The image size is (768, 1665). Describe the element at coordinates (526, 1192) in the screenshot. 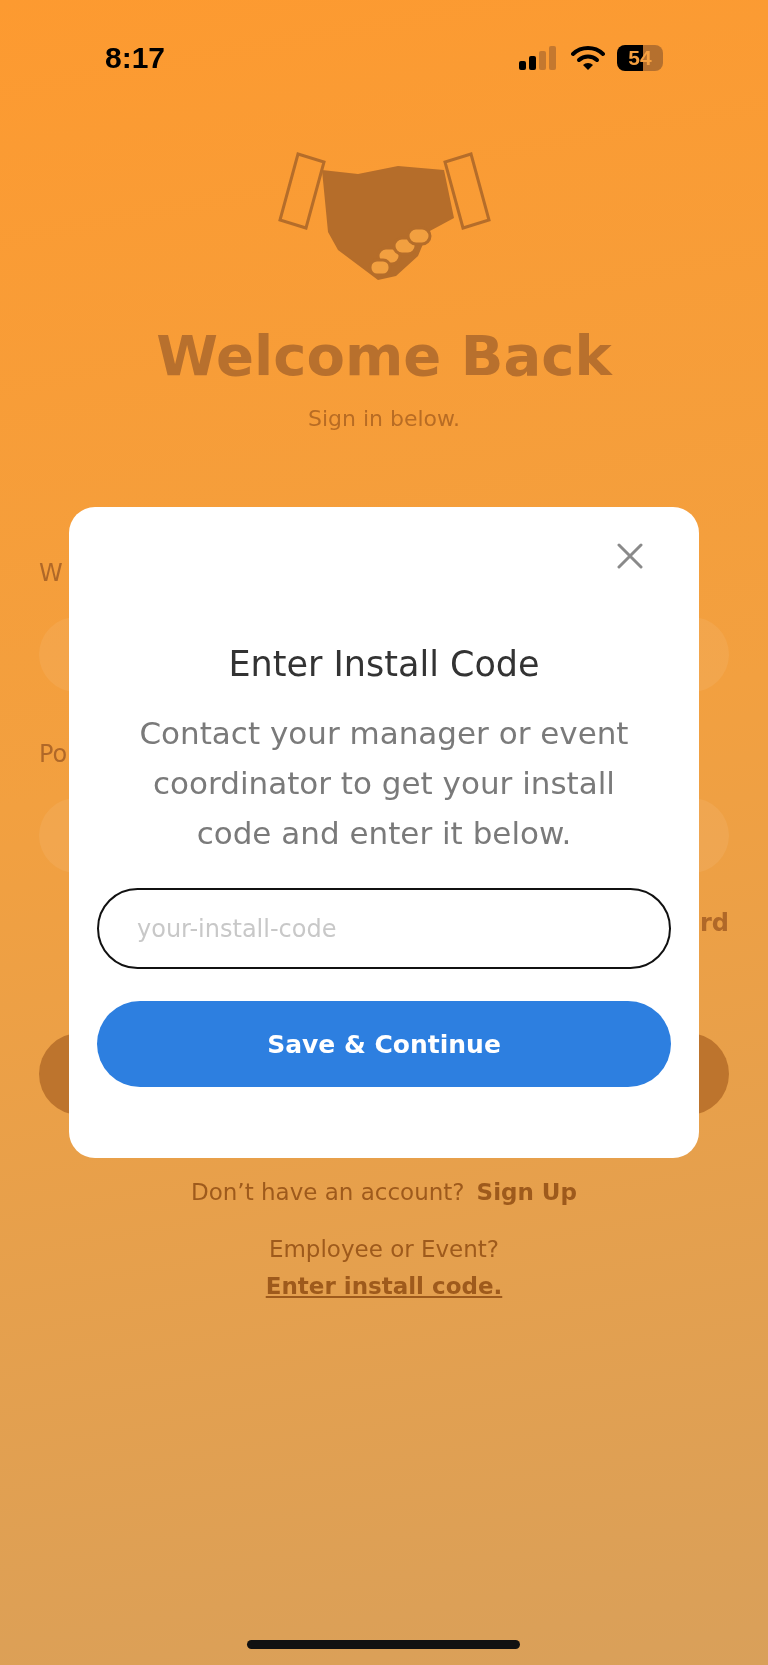

I see `signup-link: Sign Up` at that location.